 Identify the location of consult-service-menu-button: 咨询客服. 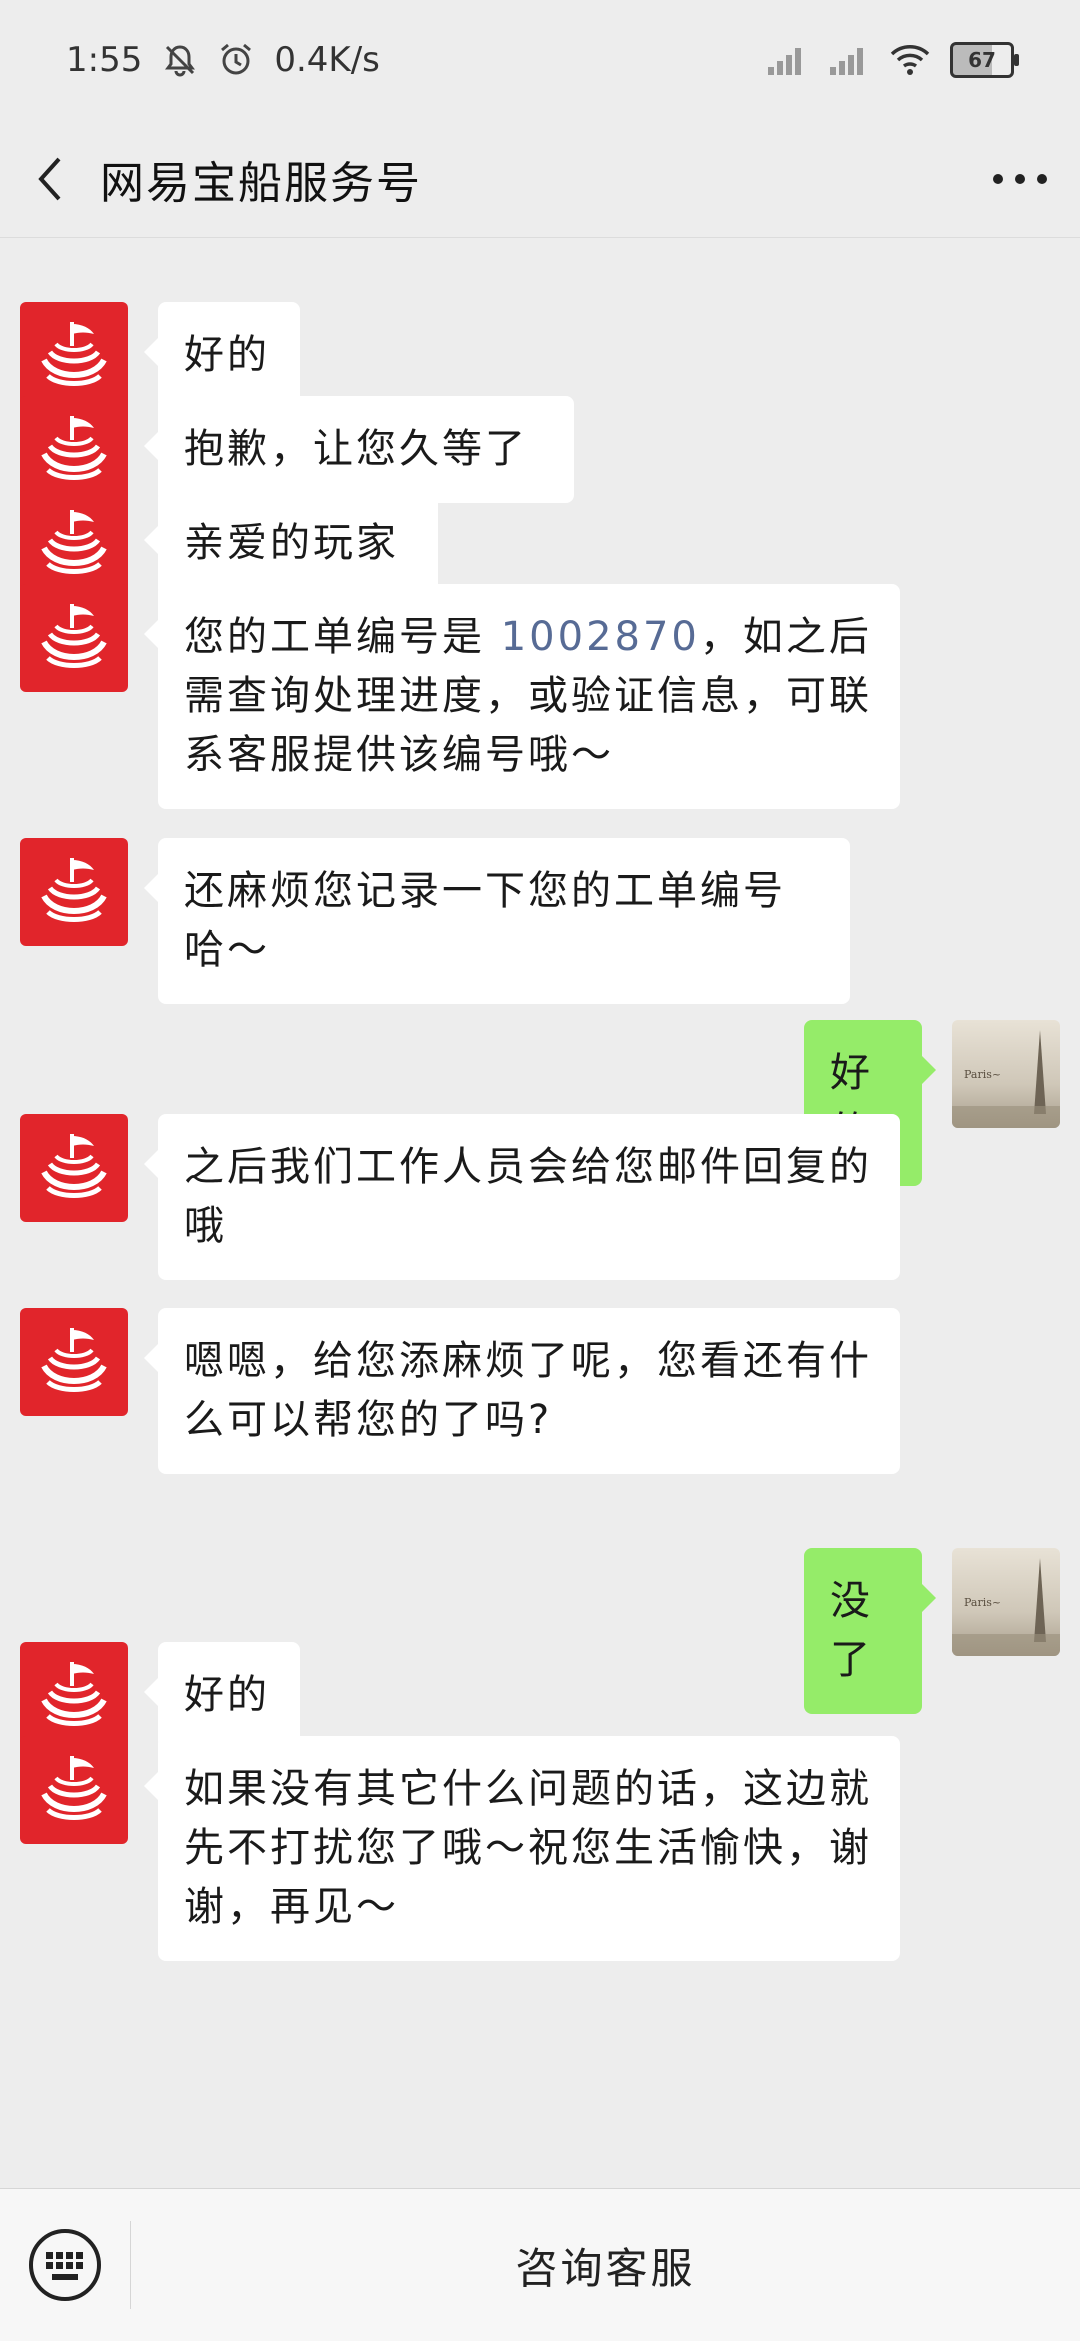
(605, 2265).